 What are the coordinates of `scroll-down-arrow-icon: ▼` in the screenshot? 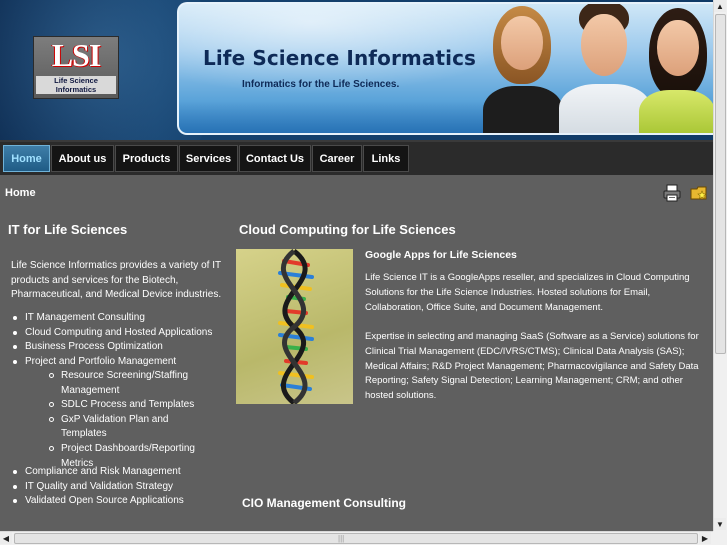 It's located at (720, 524).